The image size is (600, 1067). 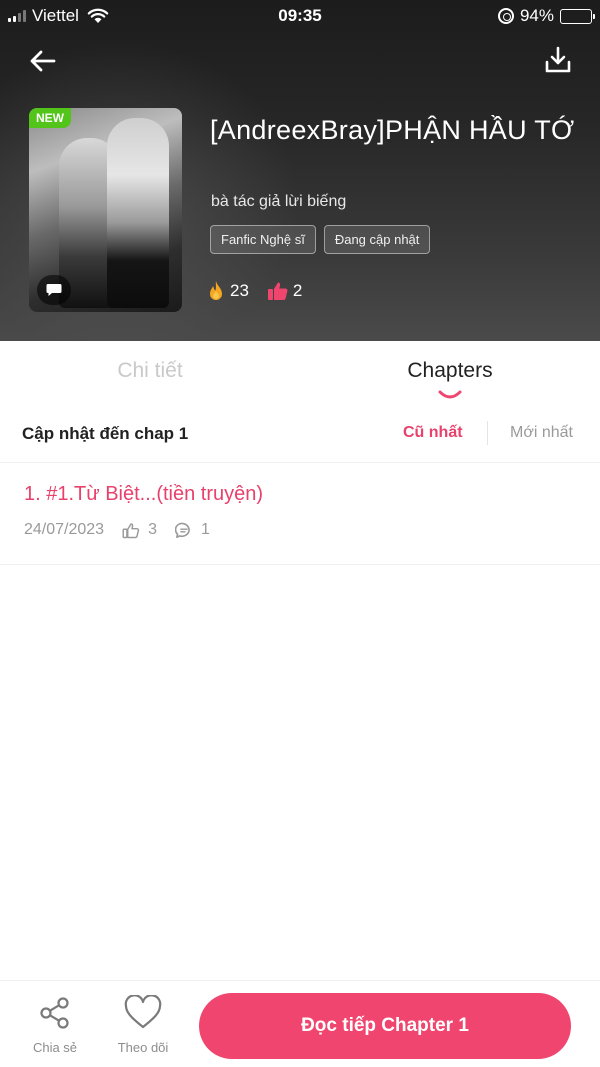 What do you see at coordinates (239, 290) in the screenshot?
I see `views-count: 23` at bounding box center [239, 290].